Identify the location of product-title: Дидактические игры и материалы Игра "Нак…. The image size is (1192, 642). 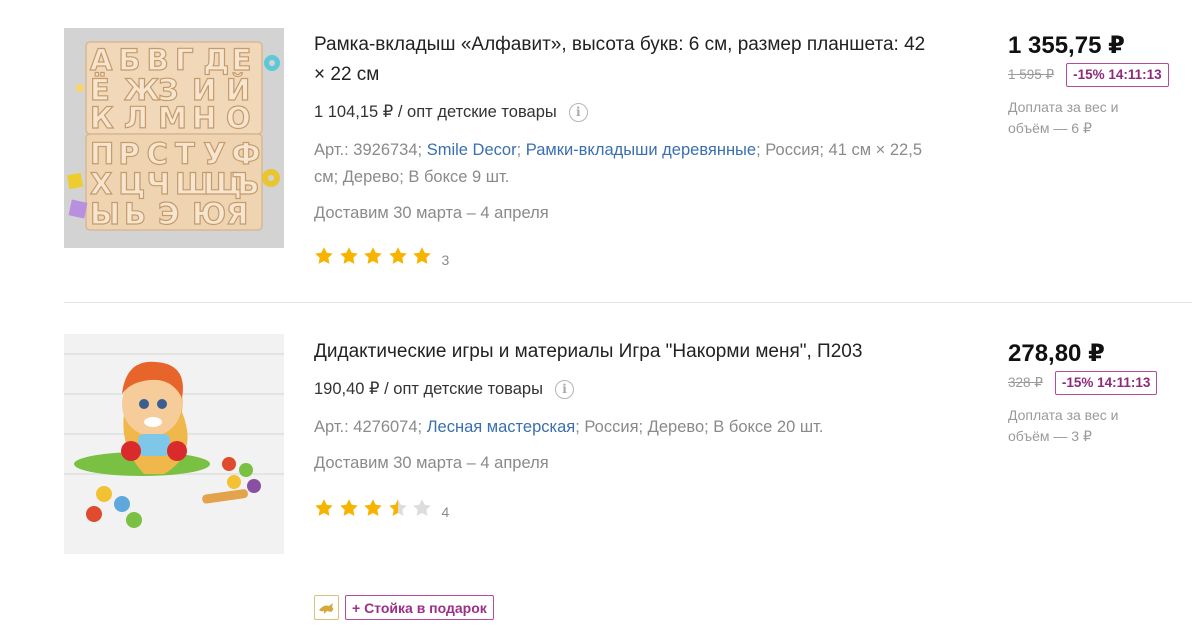
(624, 352).